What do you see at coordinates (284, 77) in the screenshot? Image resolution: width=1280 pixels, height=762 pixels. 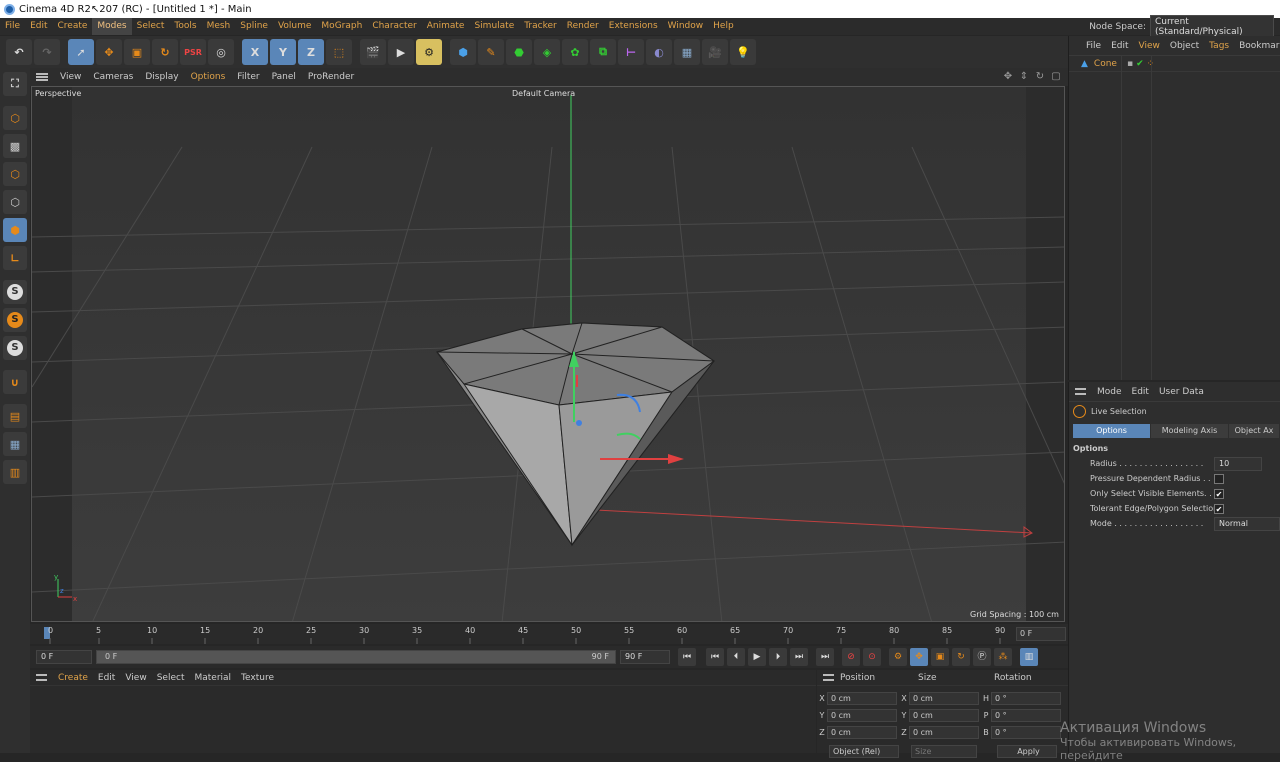 I see `vp-menu-panel: Panel` at bounding box center [284, 77].